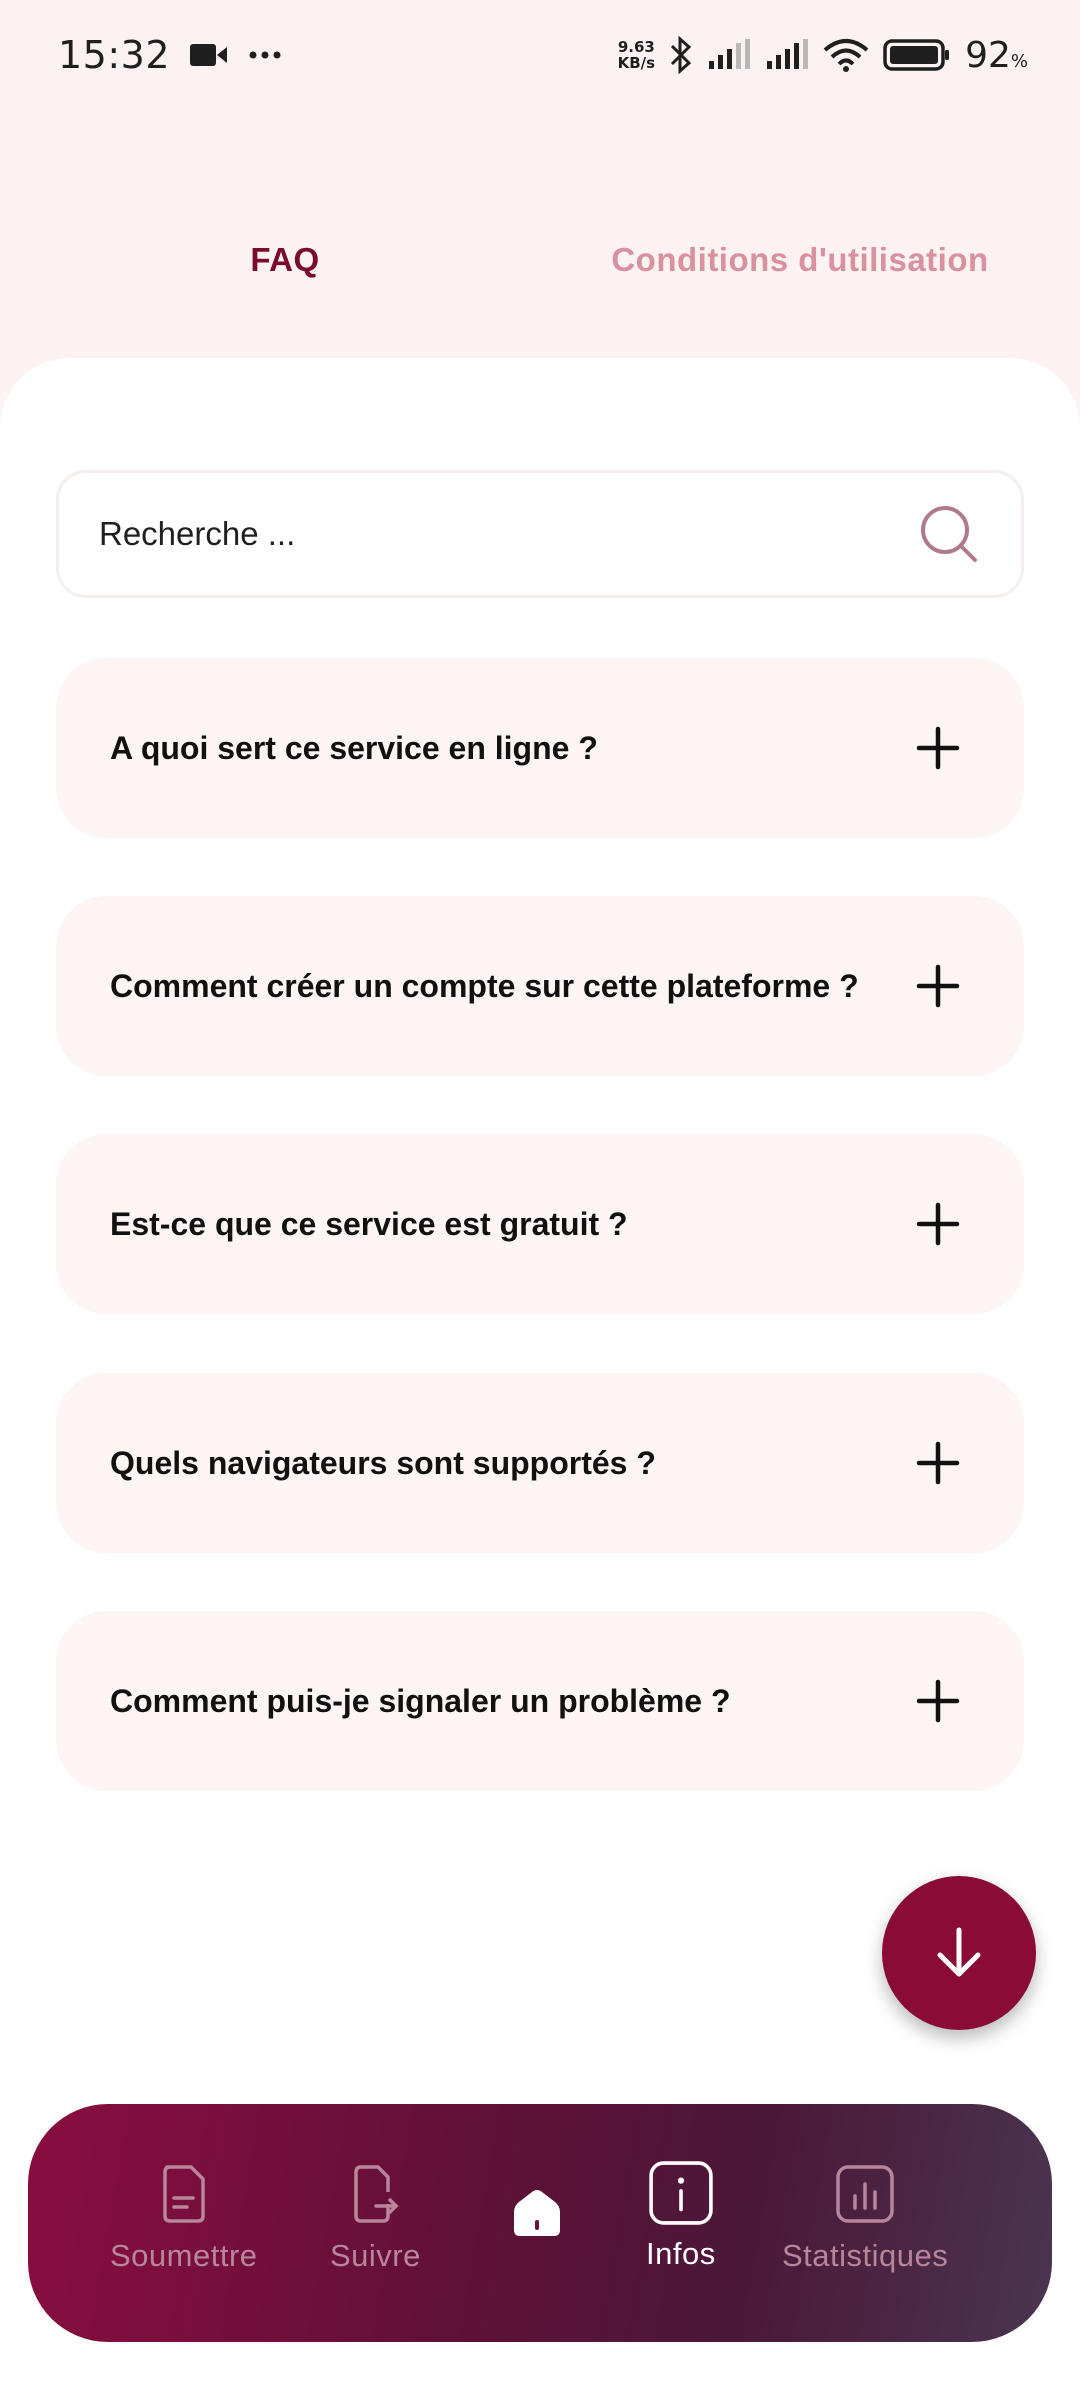  I want to click on faq-item: Quels navigateurs sont supportés ?, so click(540, 1463).